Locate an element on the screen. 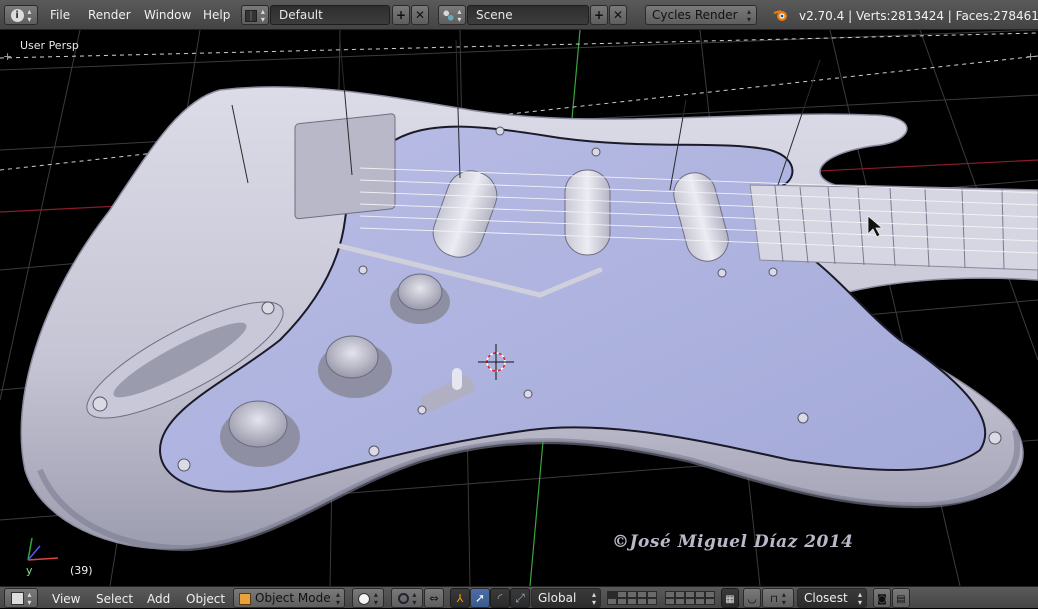 Image resolution: width=1038 pixels, height=609 pixels. menu-file: File is located at coordinates (60, 15).